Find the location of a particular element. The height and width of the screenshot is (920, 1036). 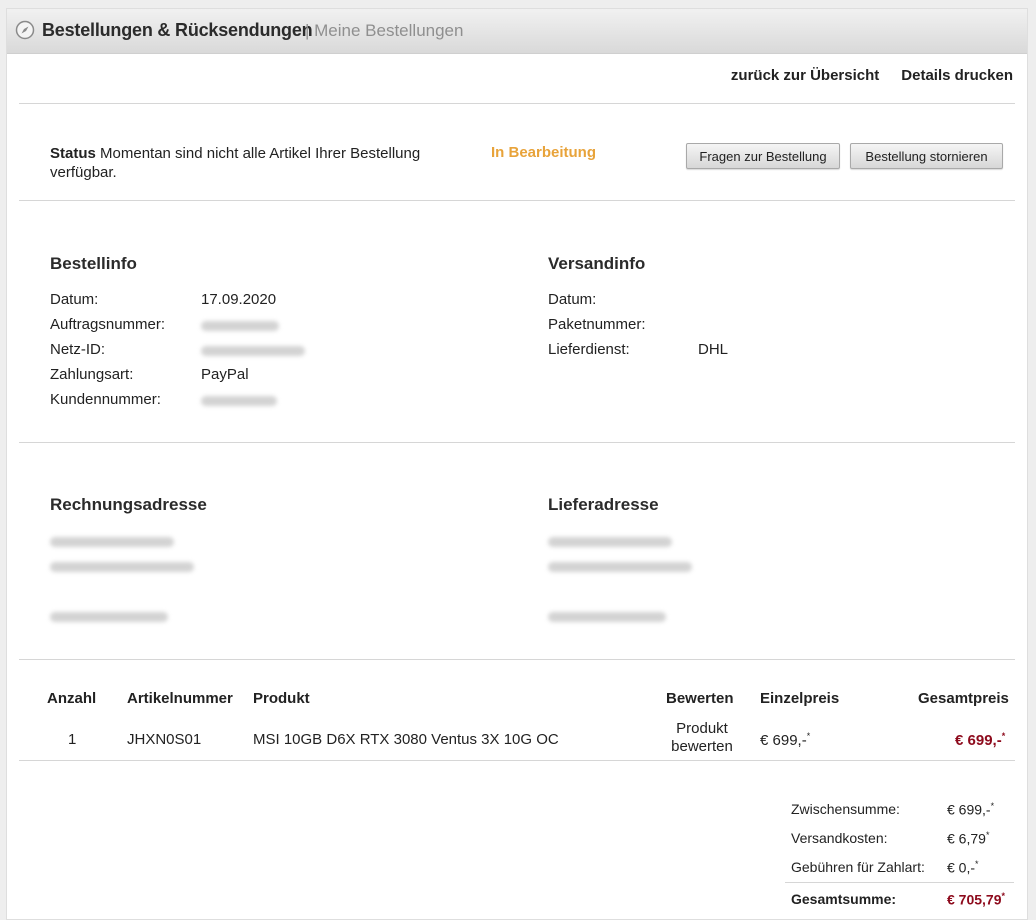

customer-number-label: Kundennummer: is located at coordinates (105, 399).